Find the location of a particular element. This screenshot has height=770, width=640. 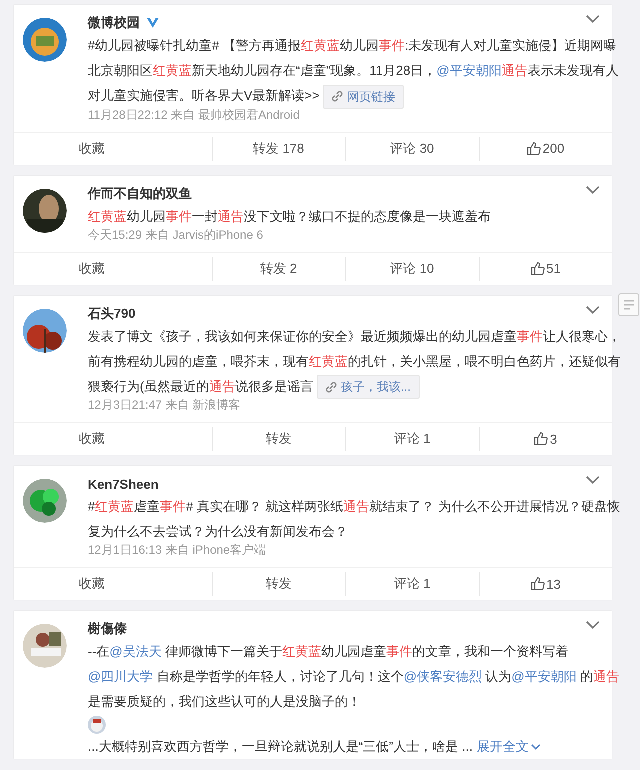

like-button: 3 is located at coordinates (545, 439).